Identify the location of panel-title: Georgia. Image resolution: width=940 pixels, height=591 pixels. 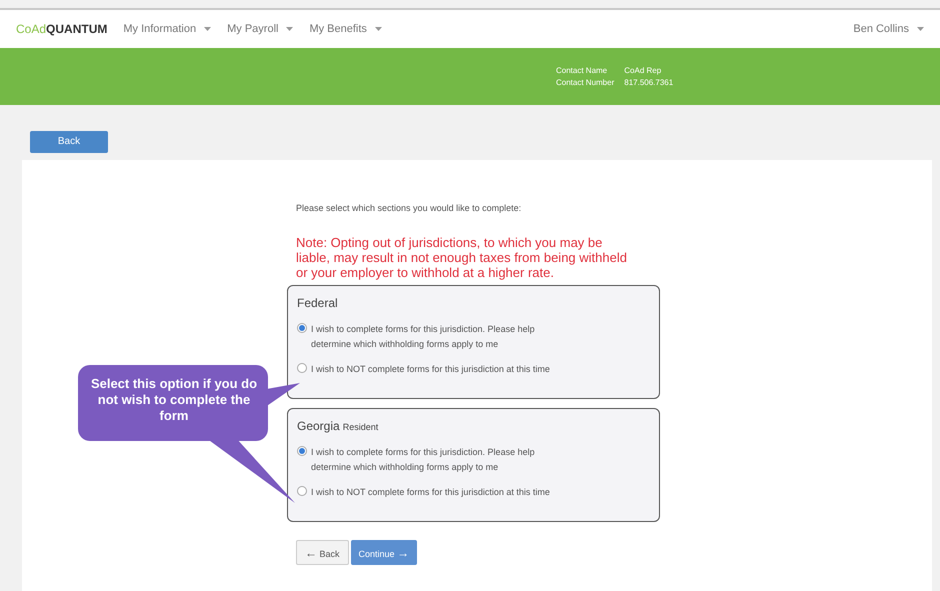
(318, 426).